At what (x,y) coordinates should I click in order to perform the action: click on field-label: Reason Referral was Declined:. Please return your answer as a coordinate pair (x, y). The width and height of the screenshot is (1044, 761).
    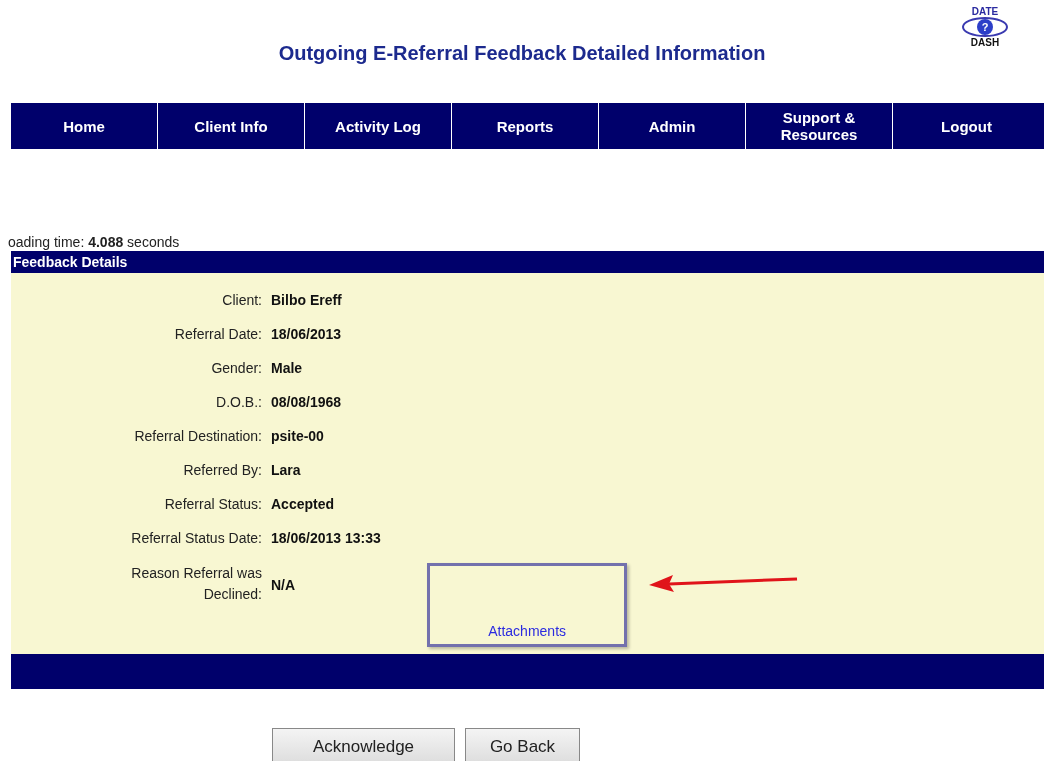
    Looking at the image, I should click on (196, 584).